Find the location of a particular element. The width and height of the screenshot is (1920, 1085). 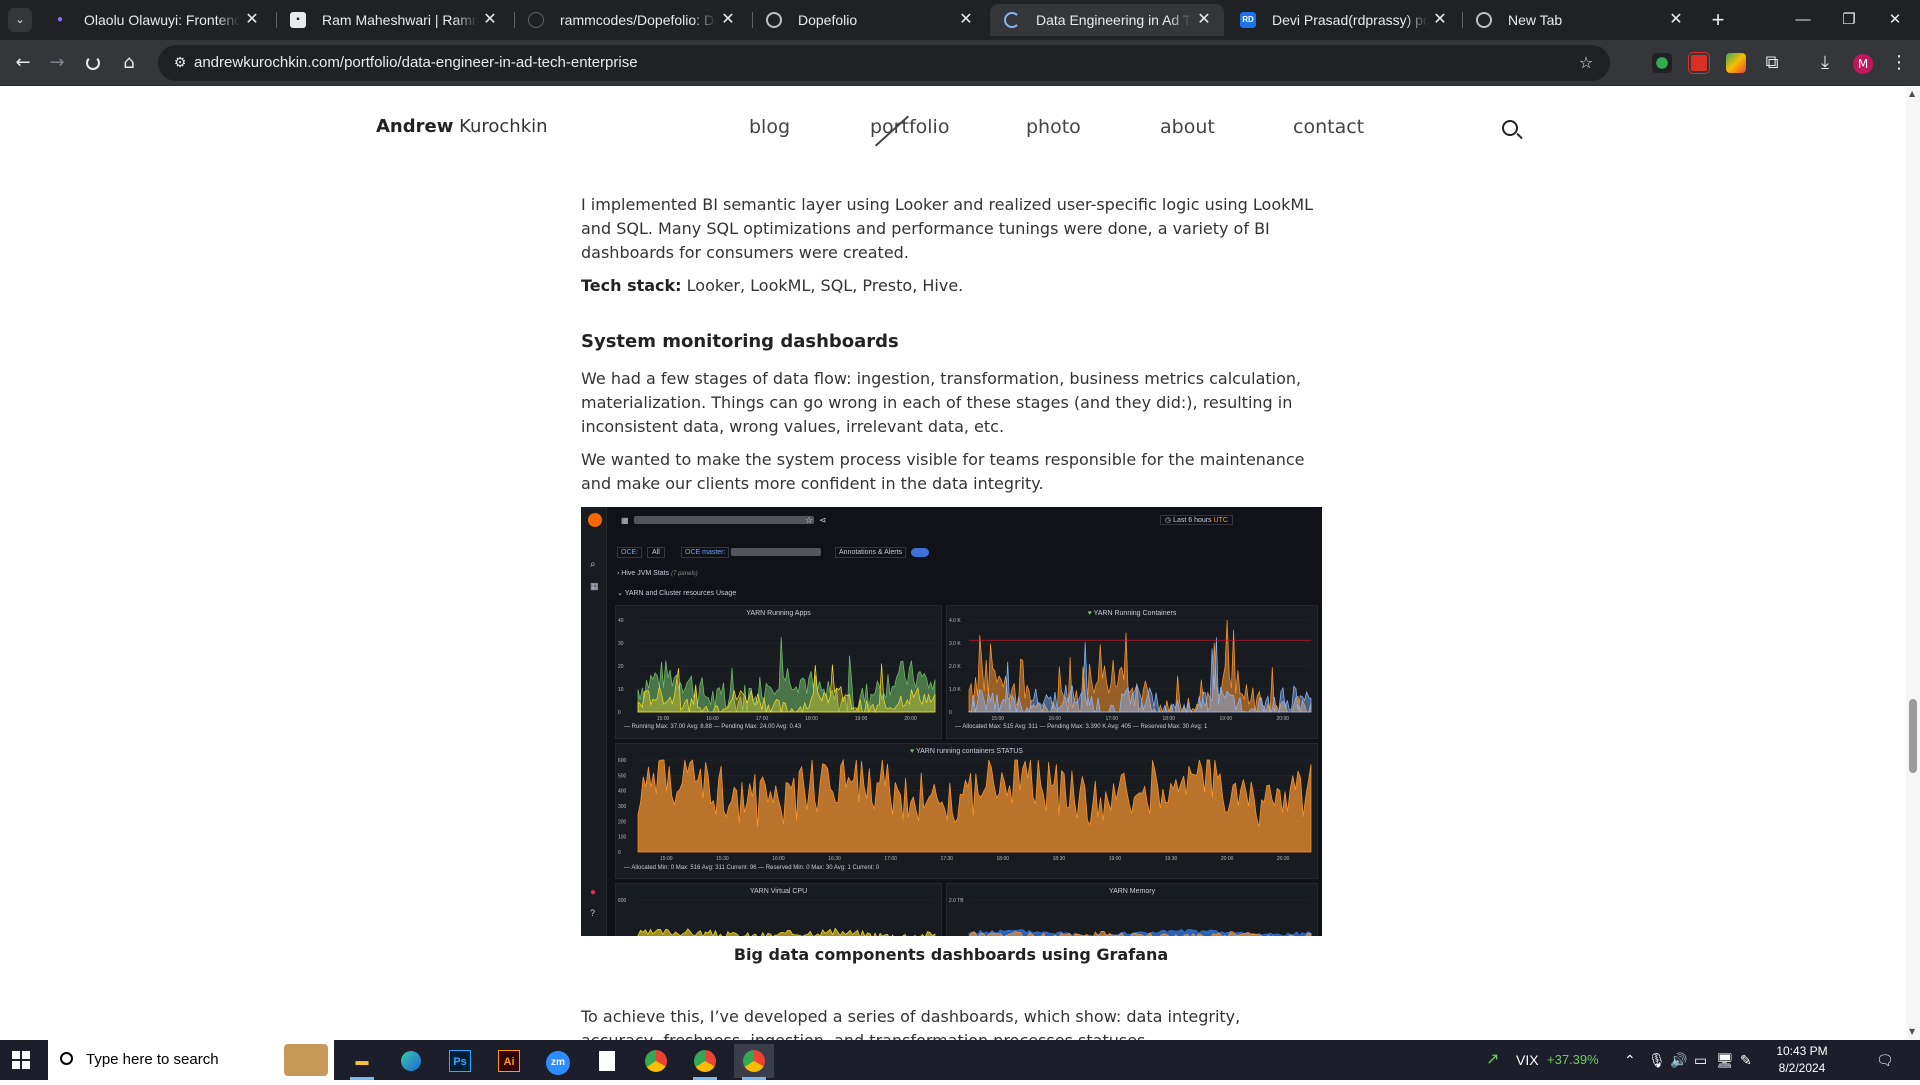

tab-3: Dopefolio ✕ is located at coordinates (869, 20).